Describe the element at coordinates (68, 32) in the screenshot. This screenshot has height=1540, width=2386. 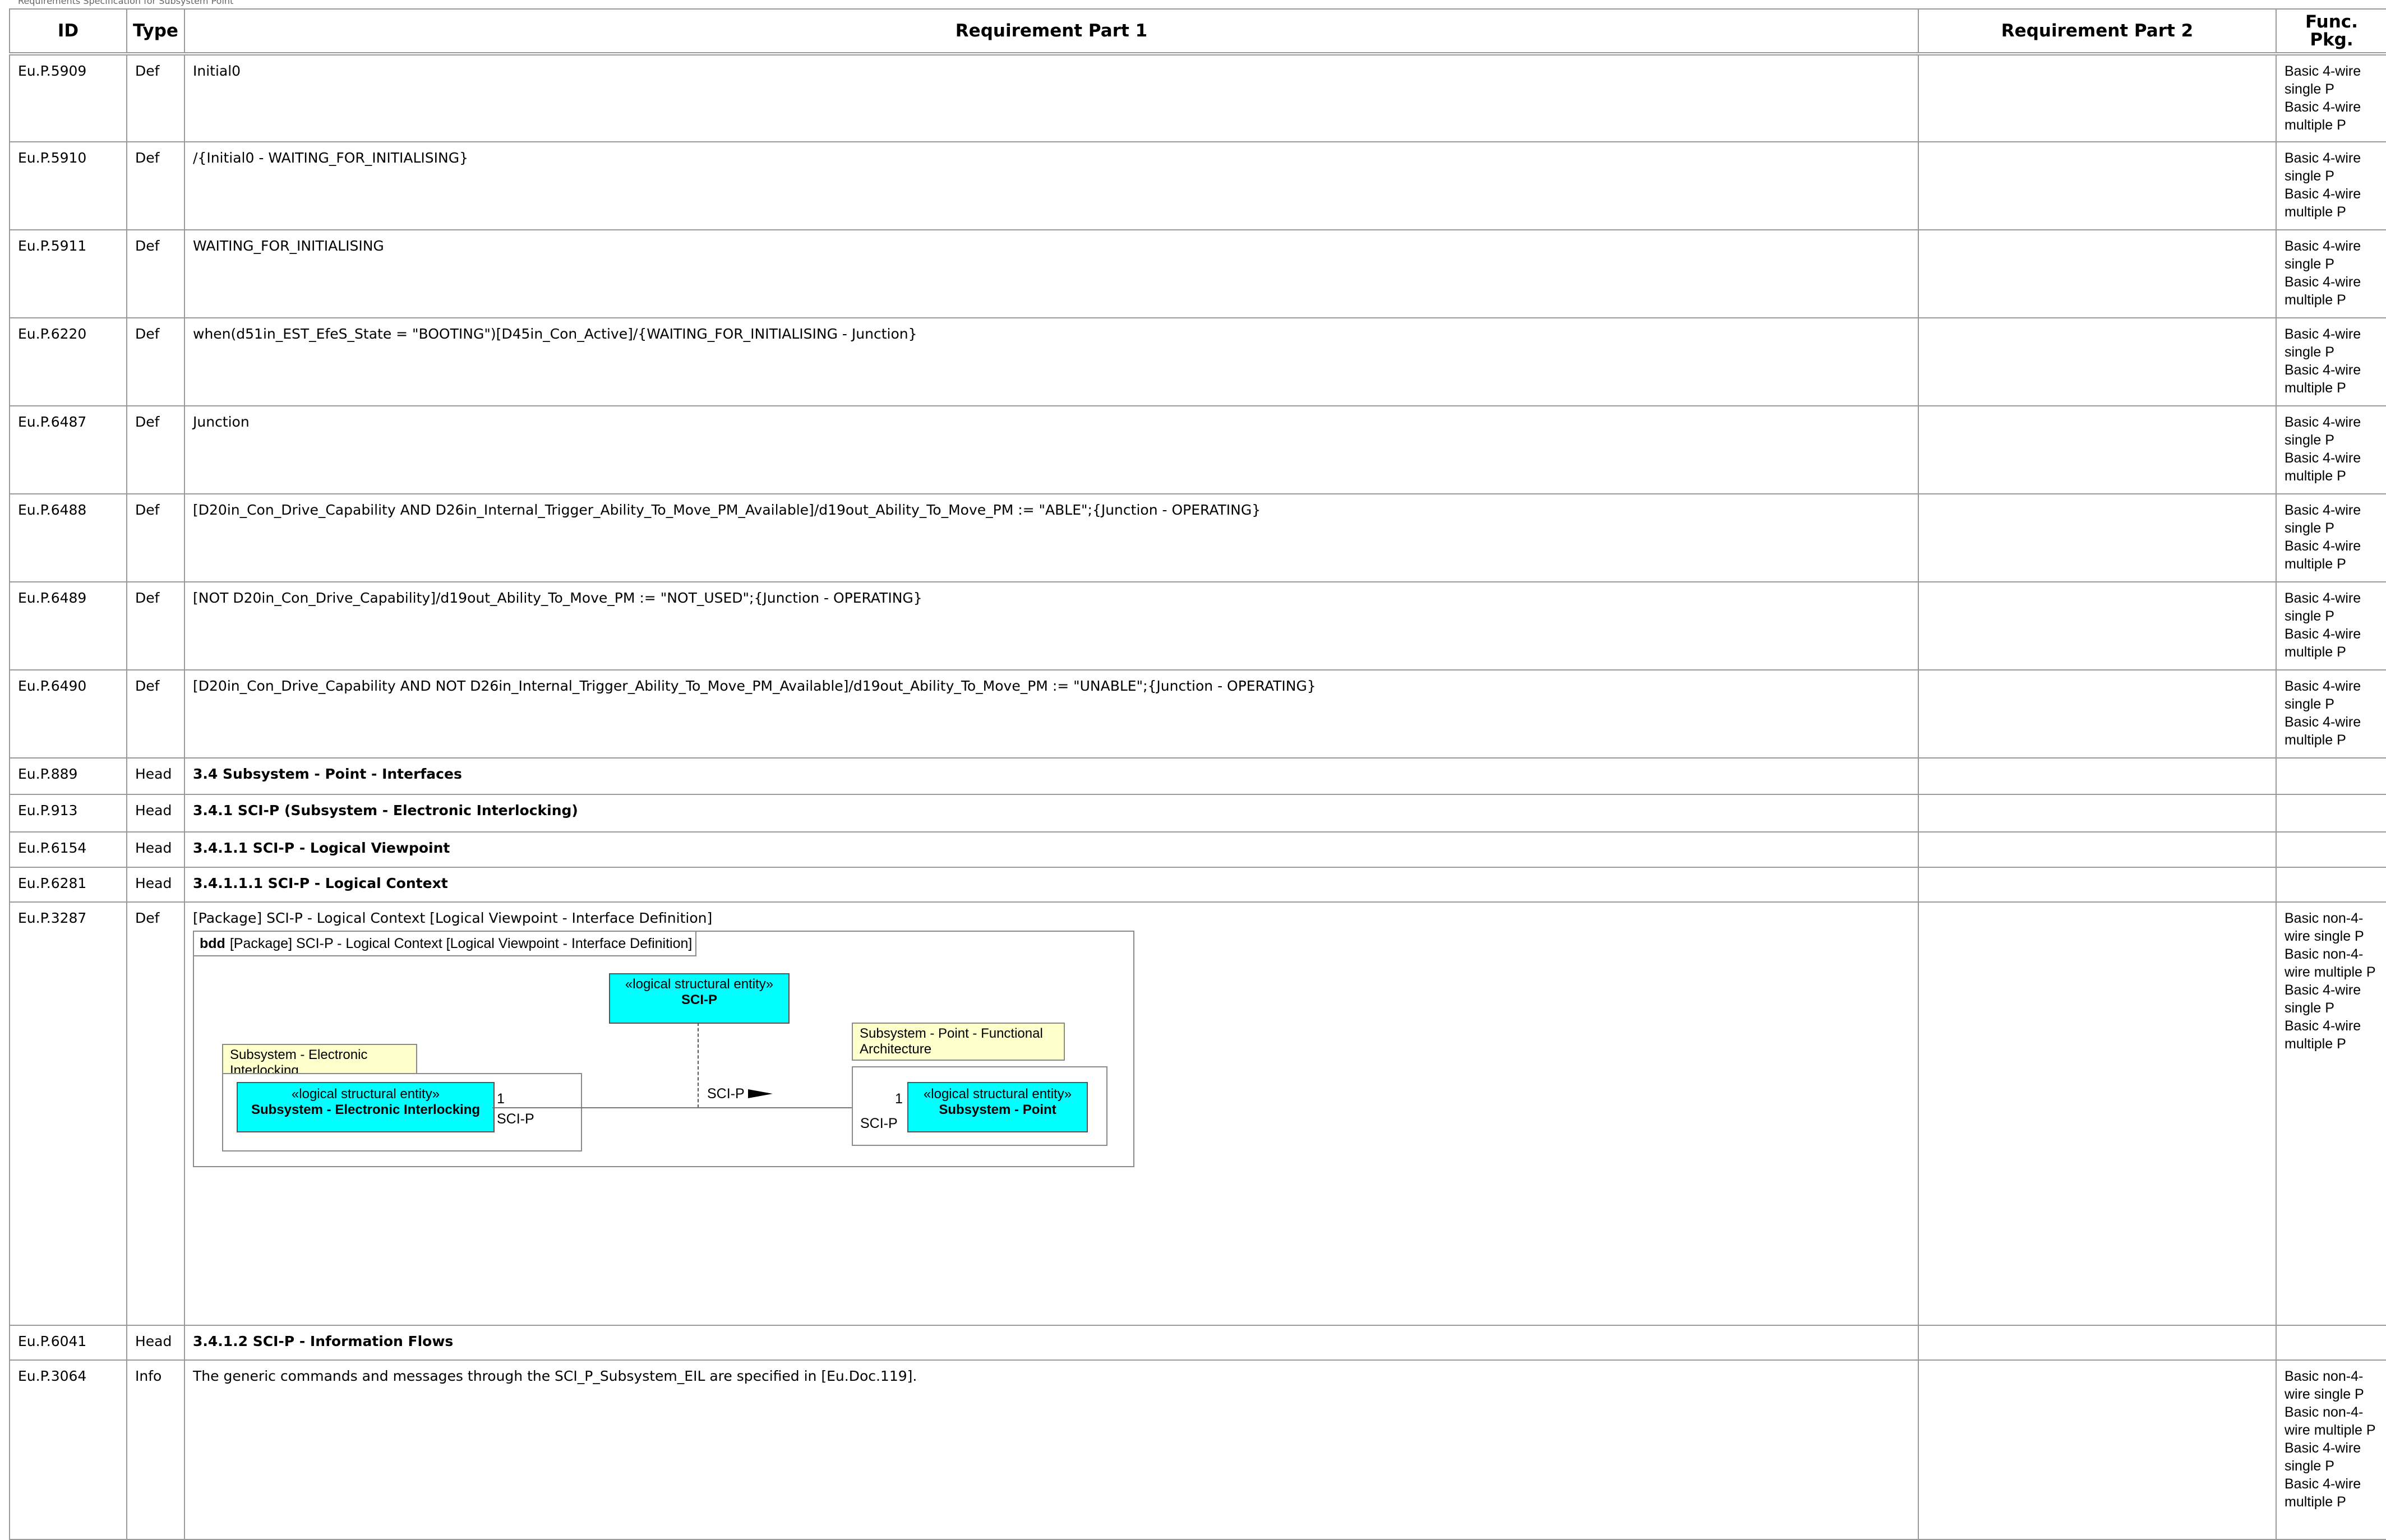
I see `col-header-id: ID` at that location.